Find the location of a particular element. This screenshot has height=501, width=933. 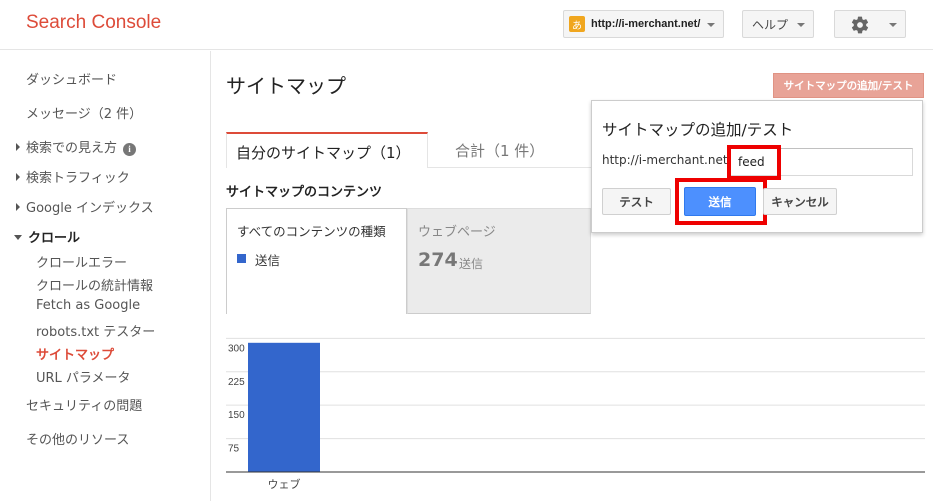

tab-my-sitemaps: 自分のサイトマップ（1） is located at coordinates (327, 150).